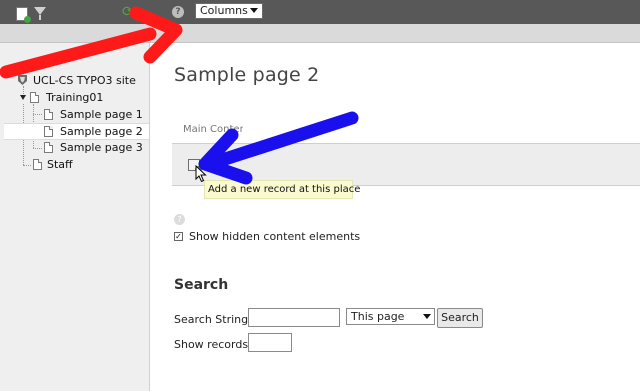  I want to click on page-title: Sample page 2, so click(247, 75).